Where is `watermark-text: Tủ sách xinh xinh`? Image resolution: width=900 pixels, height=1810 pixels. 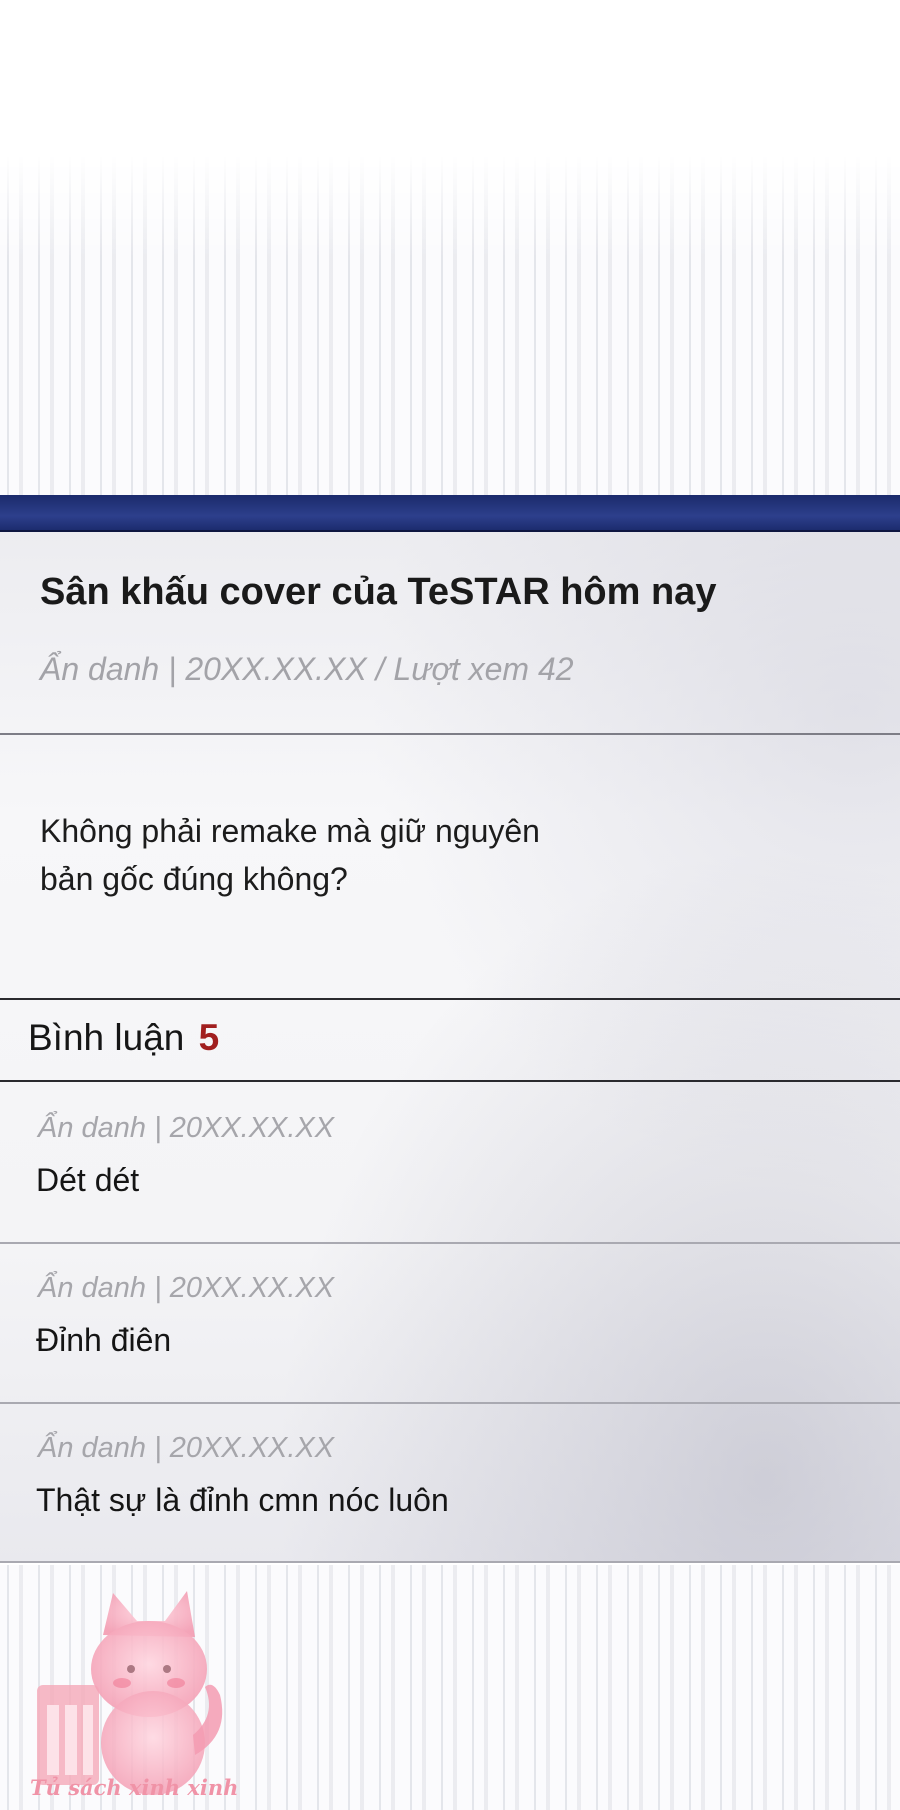
watermark-text: Tủ sách xinh xinh is located at coordinates (134, 1787).